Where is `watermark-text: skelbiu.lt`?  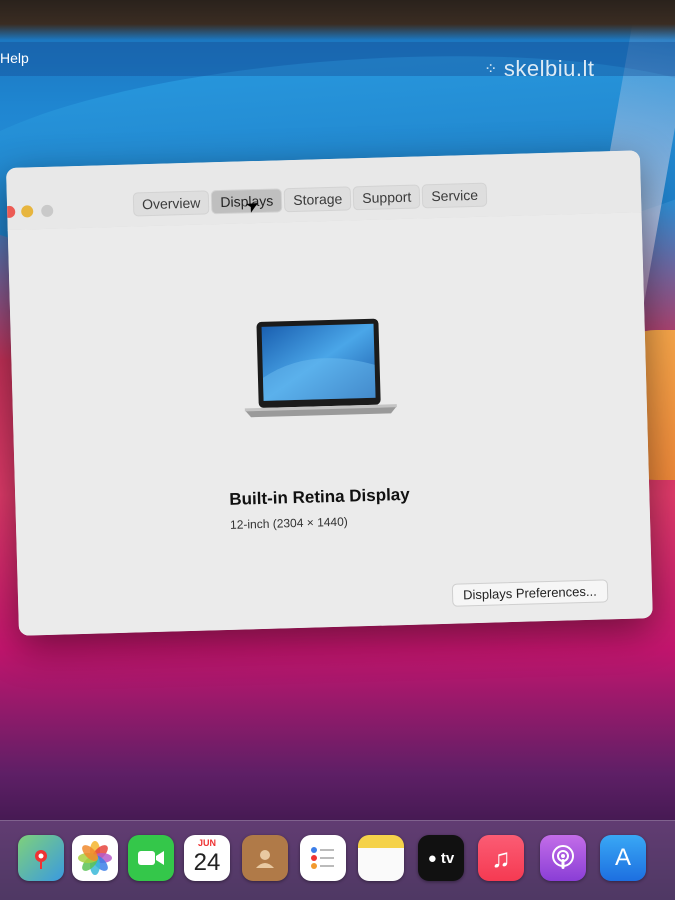
watermark-text: skelbiu.lt is located at coordinates (549, 68).